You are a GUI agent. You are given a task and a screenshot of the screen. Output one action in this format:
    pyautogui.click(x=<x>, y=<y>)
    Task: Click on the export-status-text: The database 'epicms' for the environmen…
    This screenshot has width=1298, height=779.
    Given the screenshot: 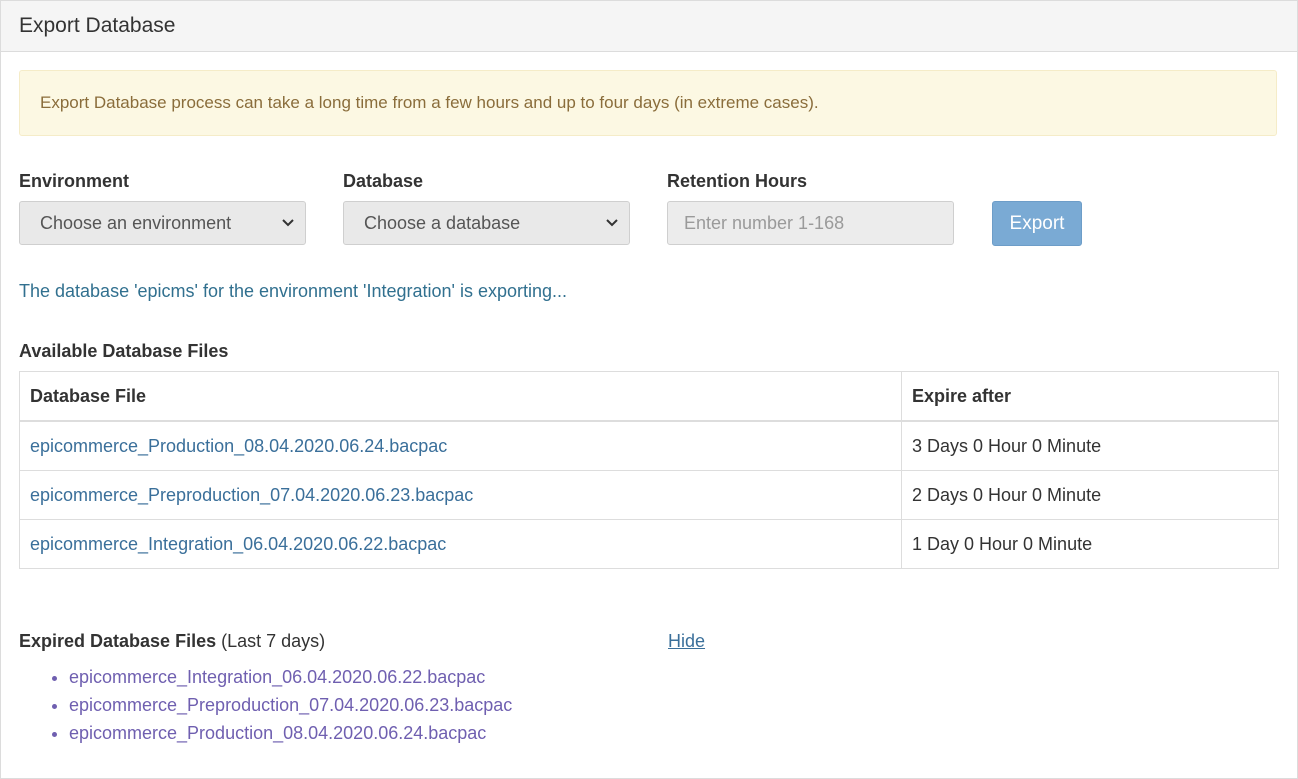 What is the action you would take?
    pyautogui.click(x=293, y=291)
    